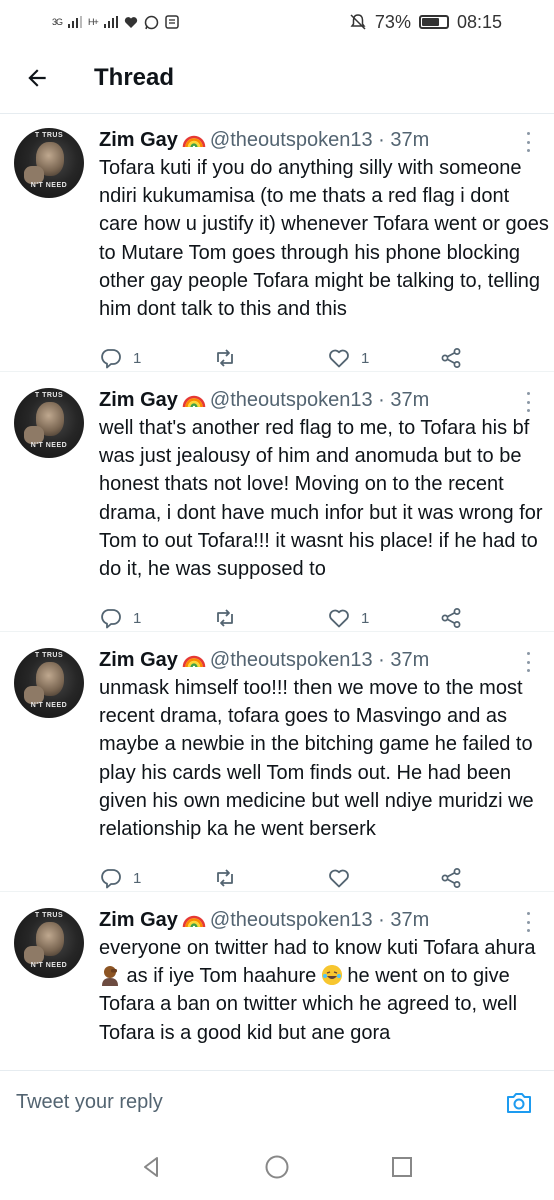 The image size is (554, 1200). Describe the element at coordinates (392, 21) in the screenshot. I see `battery-percent: 73%` at that location.